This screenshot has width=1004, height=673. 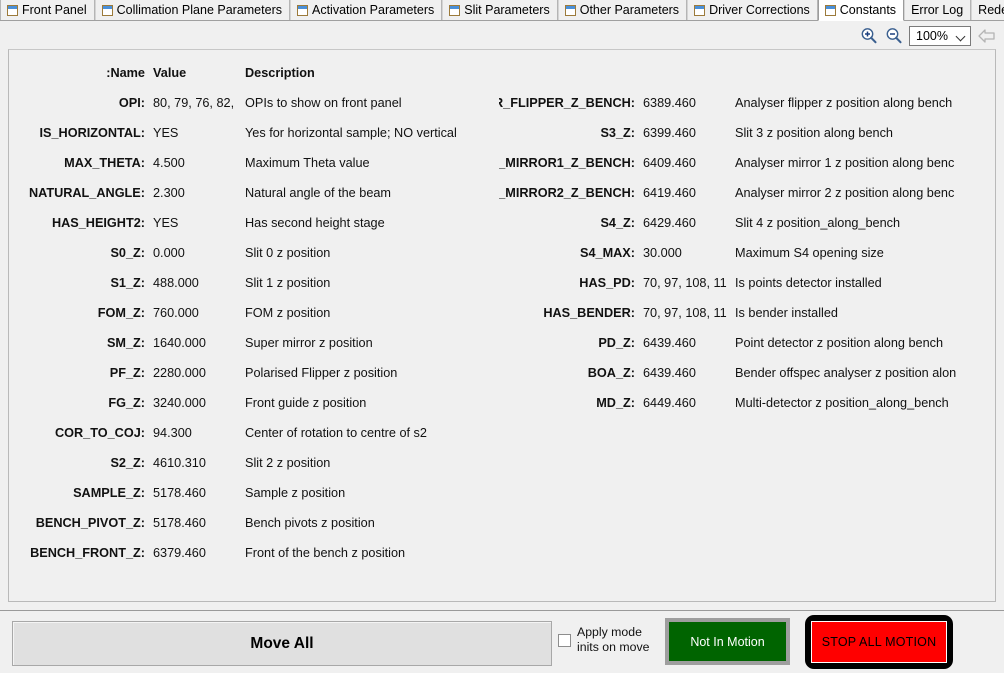 I want to click on constant-description: Analyser flipper z position along bench, so click(x=844, y=103).